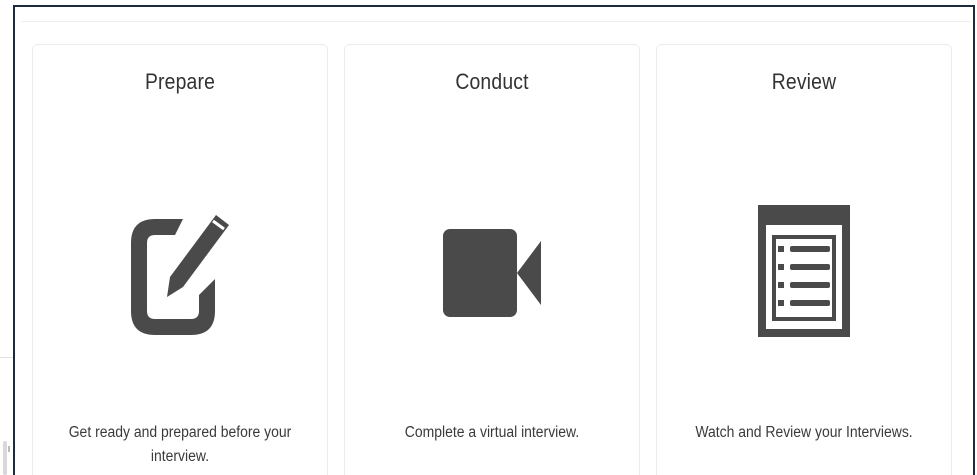 The image size is (977, 475). I want to click on scrollbar-marker, so click(9, 449).